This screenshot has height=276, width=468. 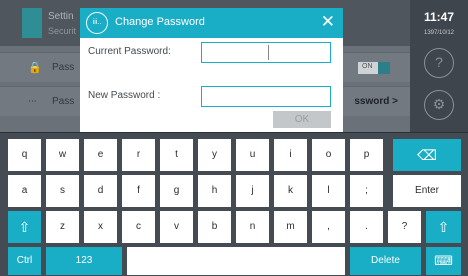 I want to click on current-password-input, so click(x=266, y=52).